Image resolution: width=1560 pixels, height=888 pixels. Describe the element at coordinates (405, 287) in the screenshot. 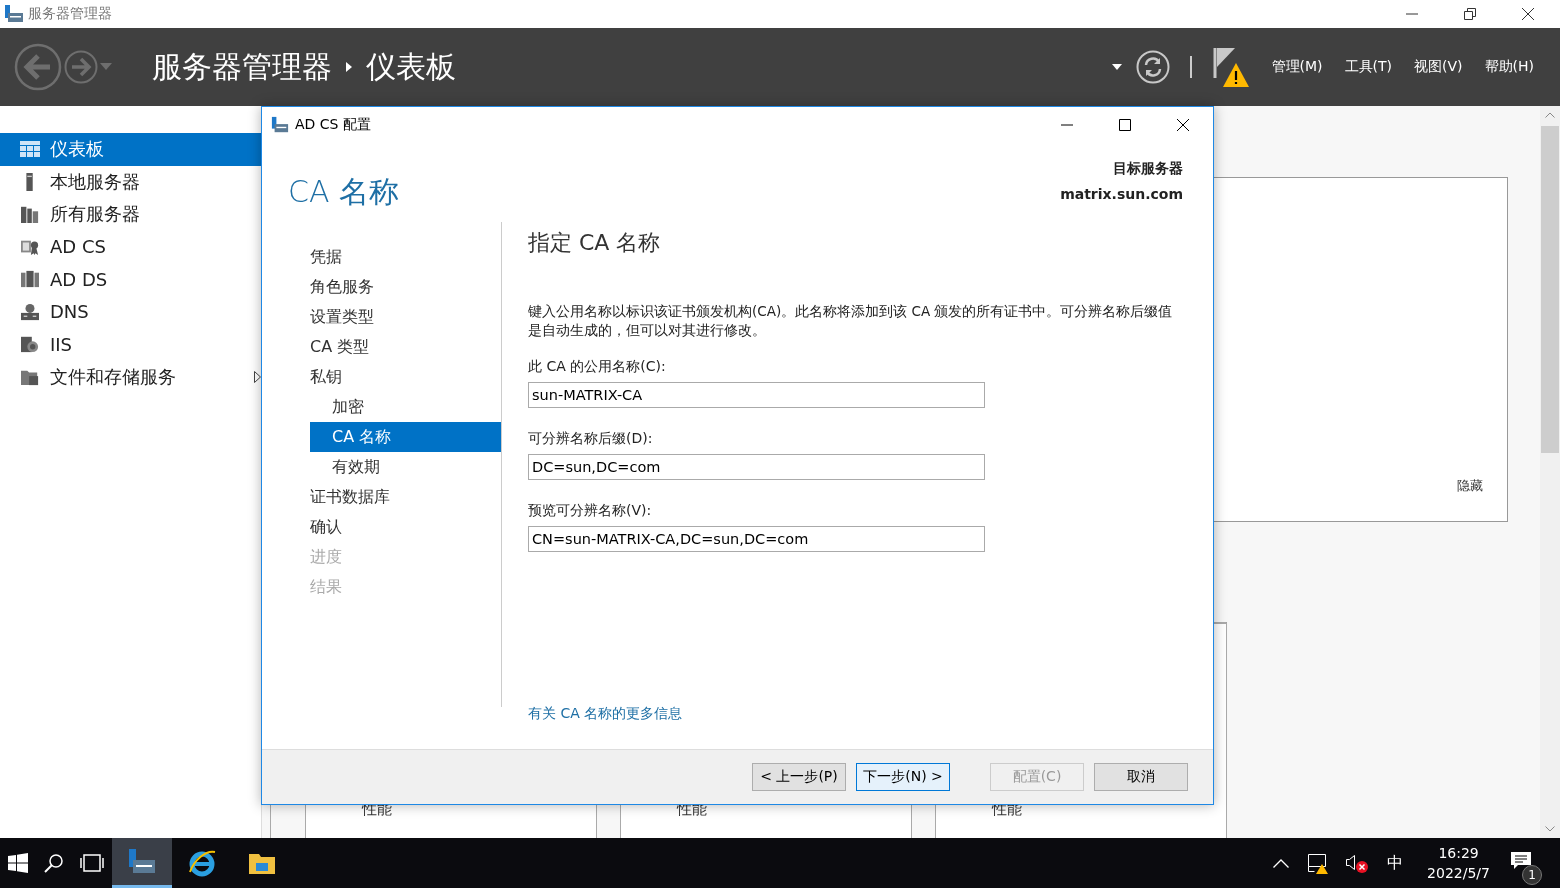

I see `wizard-step: 角色服务` at that location.